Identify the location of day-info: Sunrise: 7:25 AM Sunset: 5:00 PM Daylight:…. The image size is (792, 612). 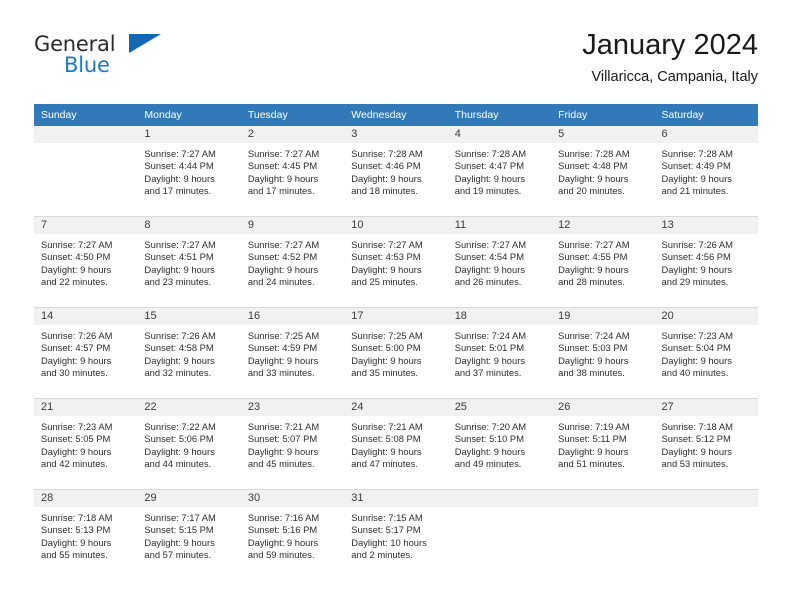
(395, 352).